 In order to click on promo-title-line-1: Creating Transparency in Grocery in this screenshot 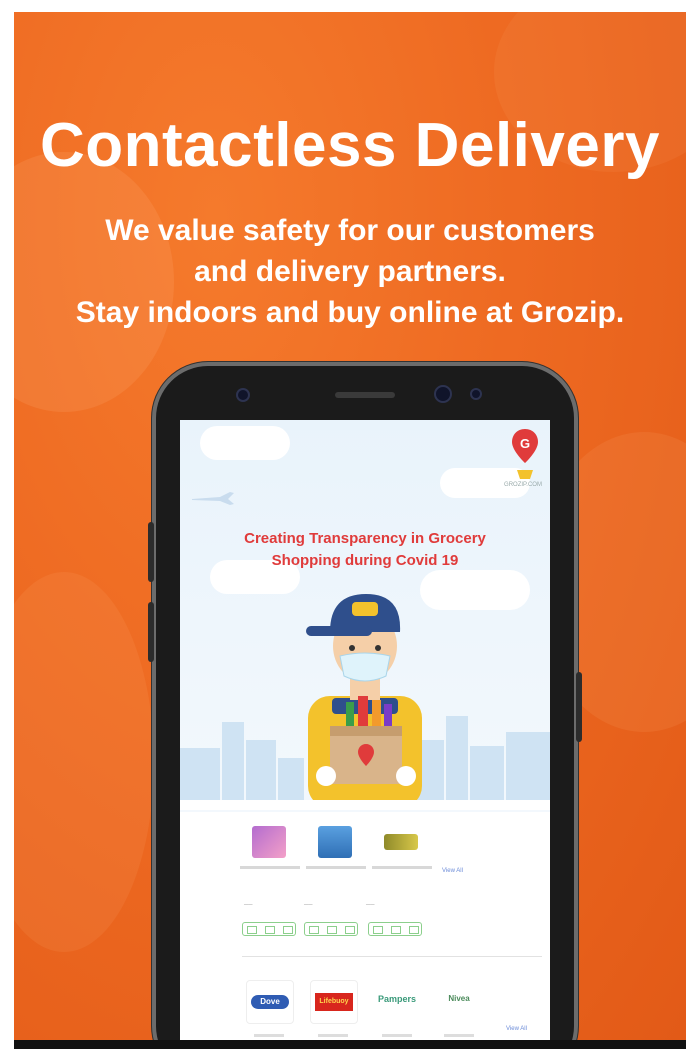, I will do `click(365, 538)`.